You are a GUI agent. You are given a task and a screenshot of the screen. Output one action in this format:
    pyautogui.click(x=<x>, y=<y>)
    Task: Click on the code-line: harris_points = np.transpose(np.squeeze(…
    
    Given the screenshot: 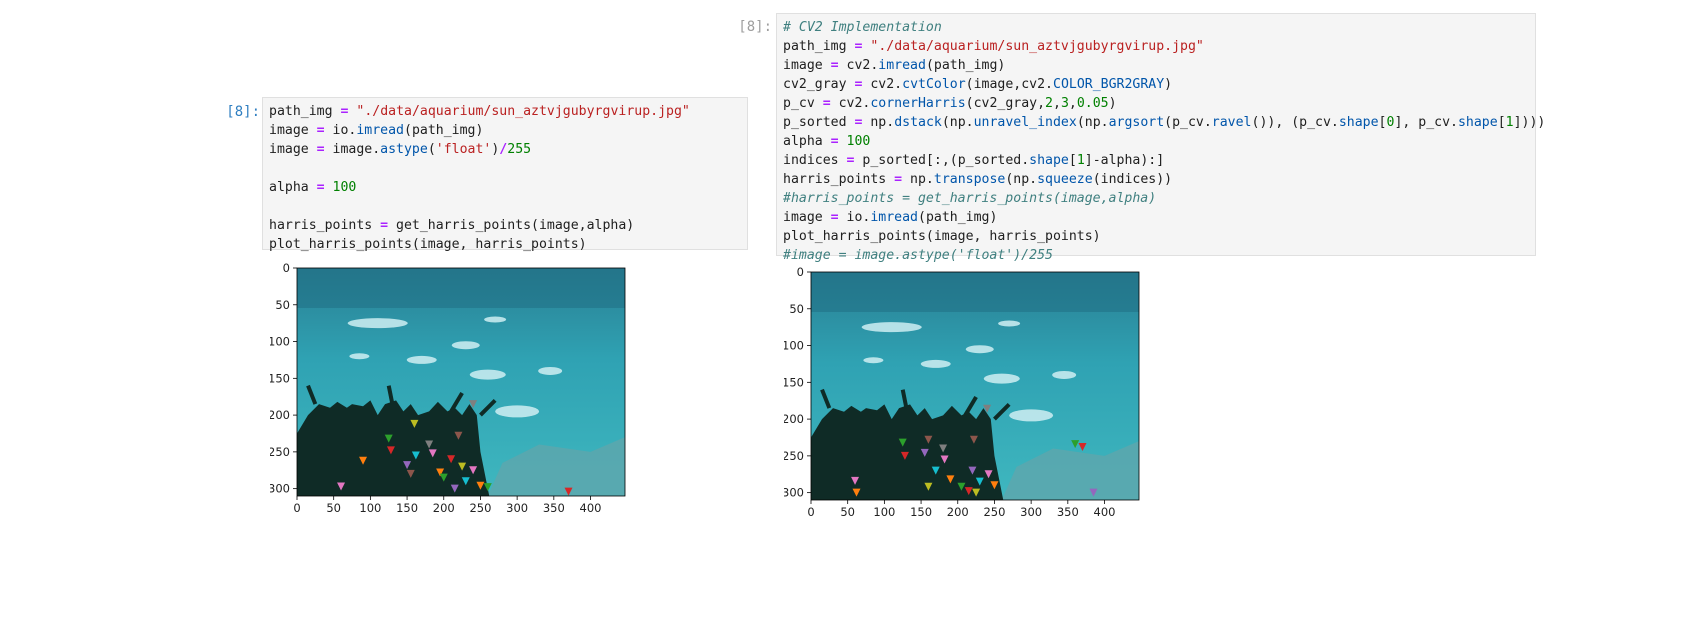 What is the action you would take?
    pyautogui.click(x=1156, y=179)
    